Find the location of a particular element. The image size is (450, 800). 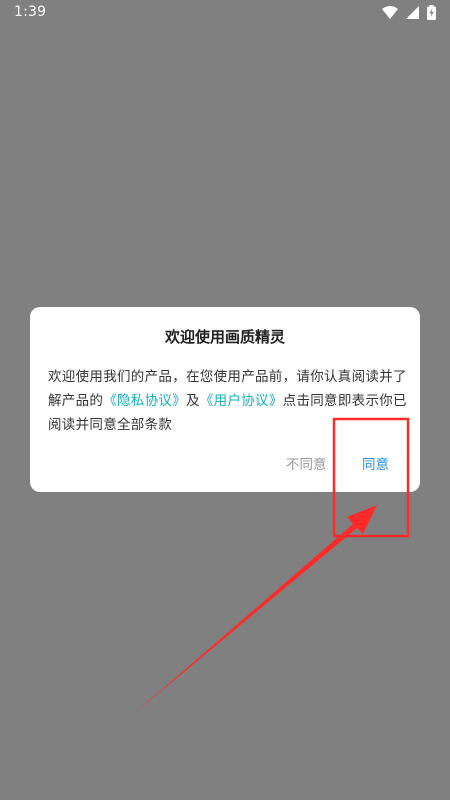

battery-charging-icon is located at coordinates (431, 12).